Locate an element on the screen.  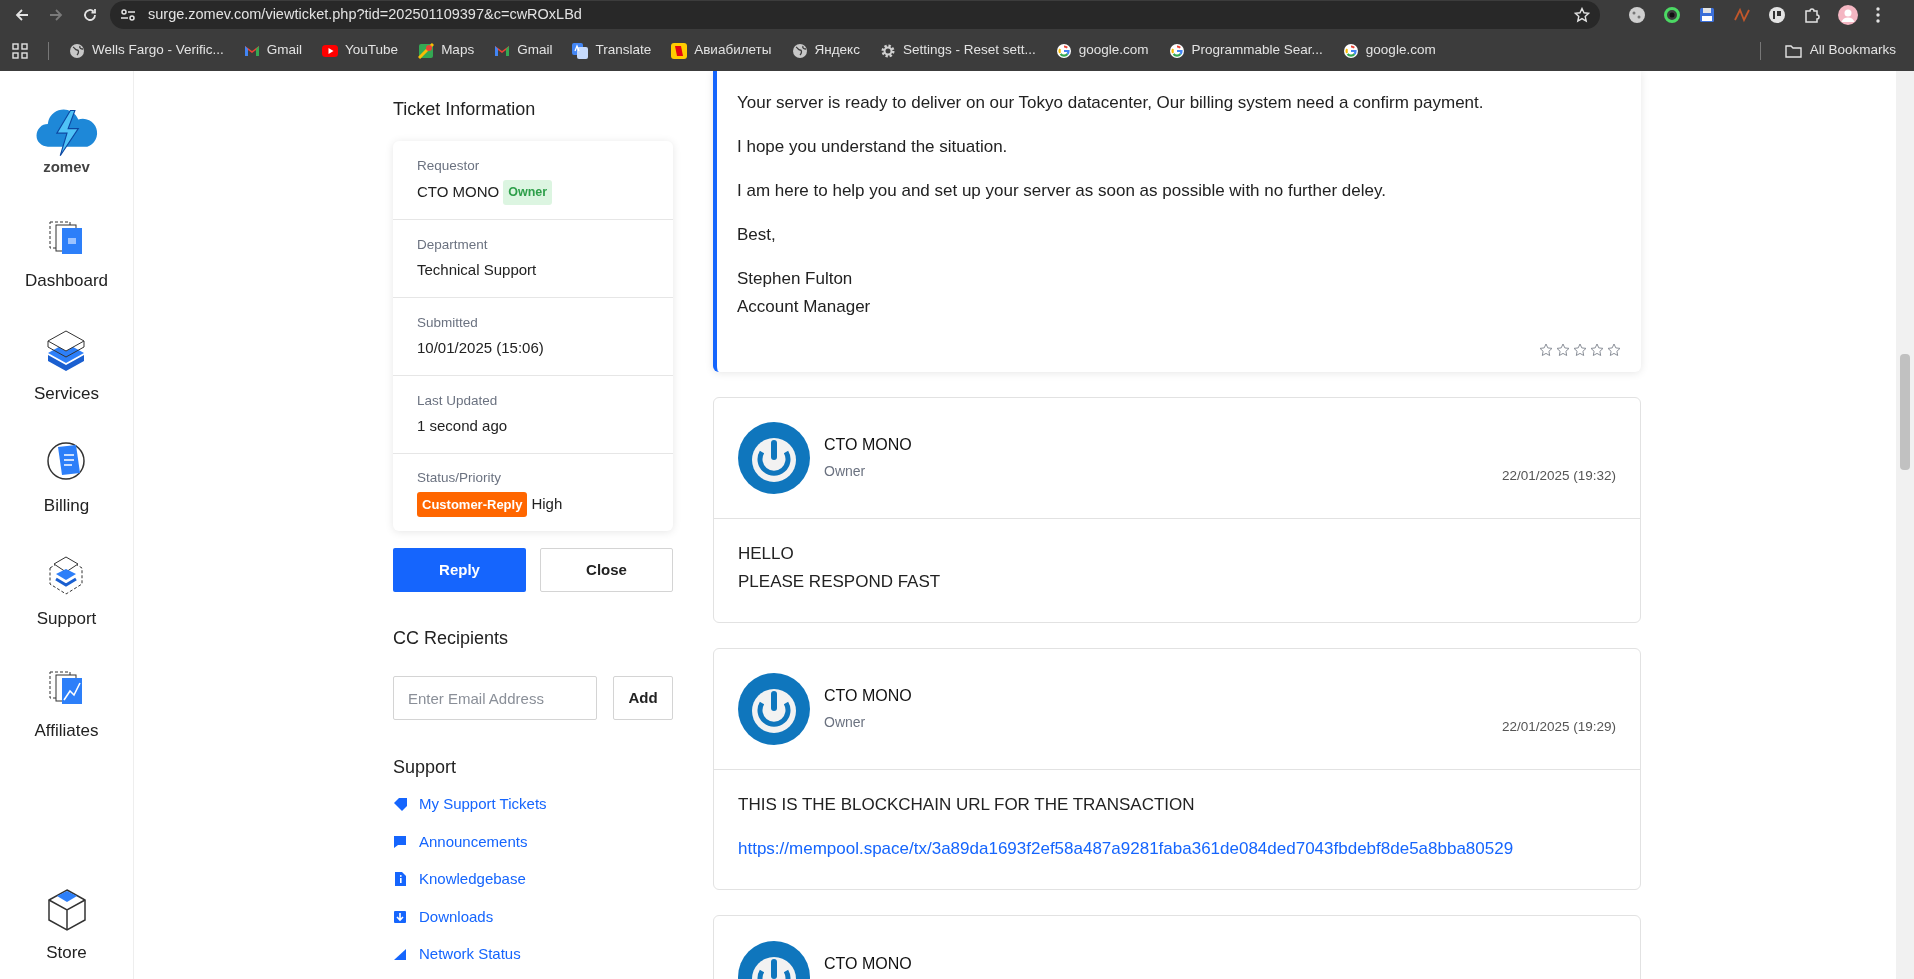
help-menu-link: Downloads is located at coordinates (443, 916).